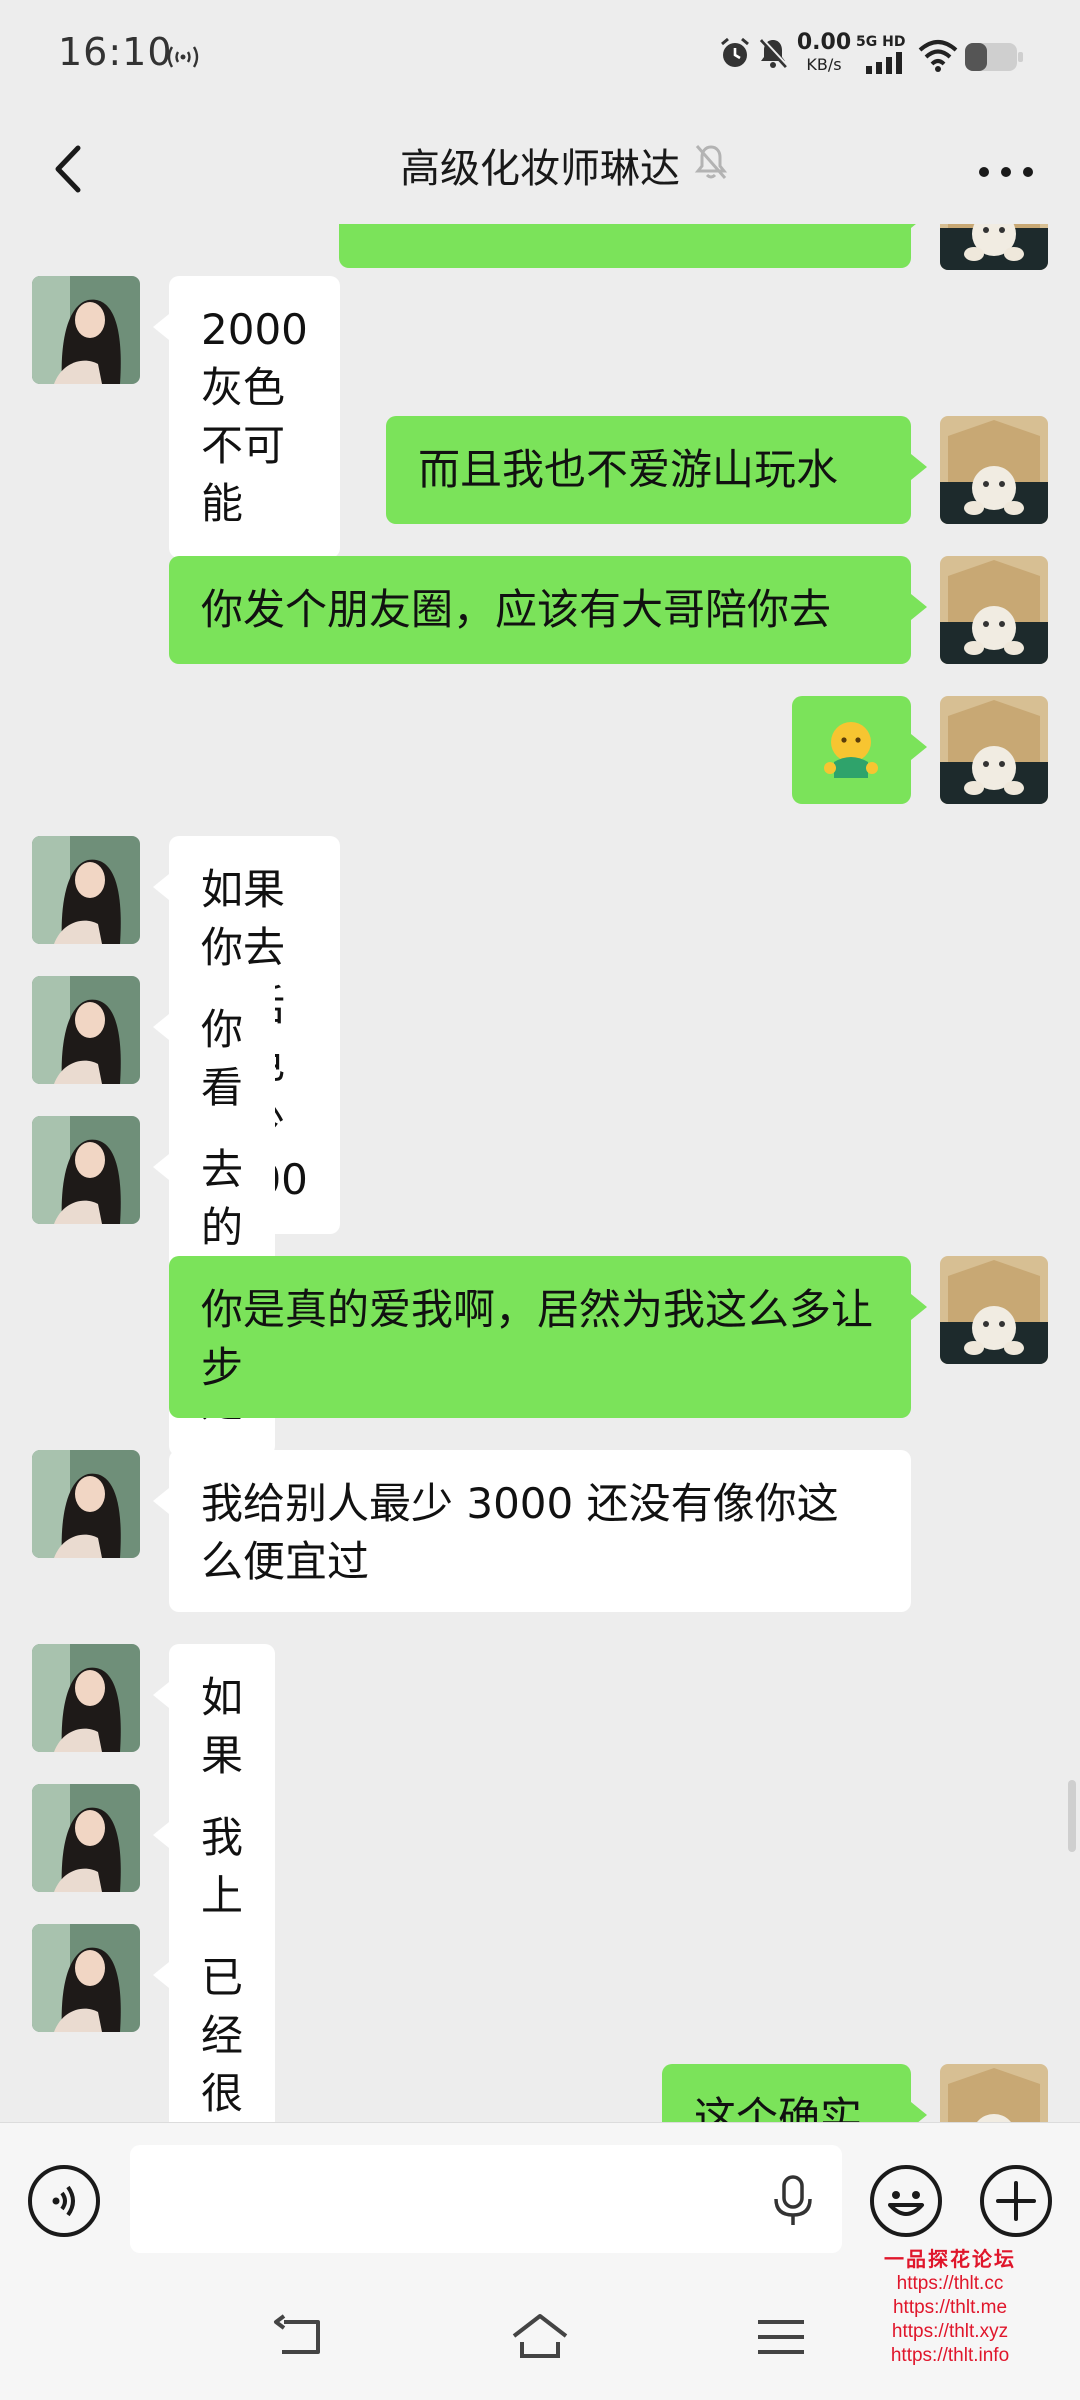 This screenshot has height=2400, width=1080. I want to click on more-options-button, so click(1006, 172).